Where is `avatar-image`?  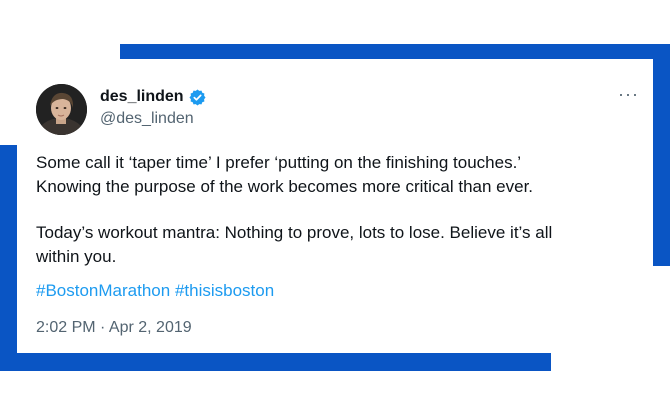
avatar-image is located at coordinates (61, 109).